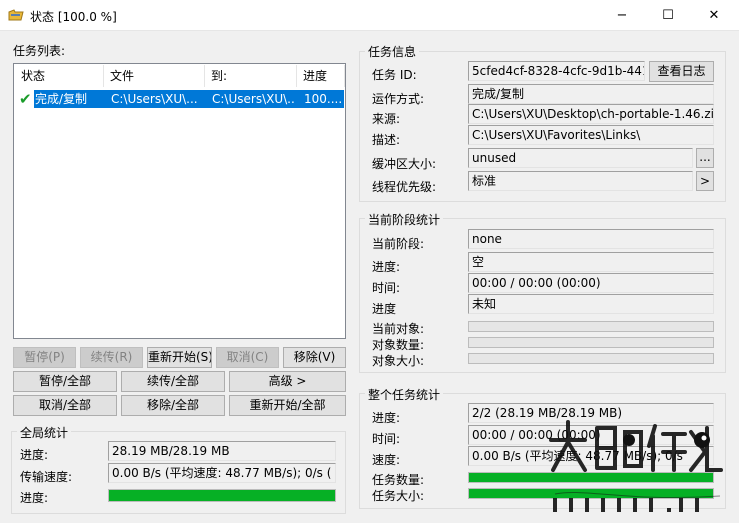  I want to click on whole-progress-label: 进度:, so click(386, 418).